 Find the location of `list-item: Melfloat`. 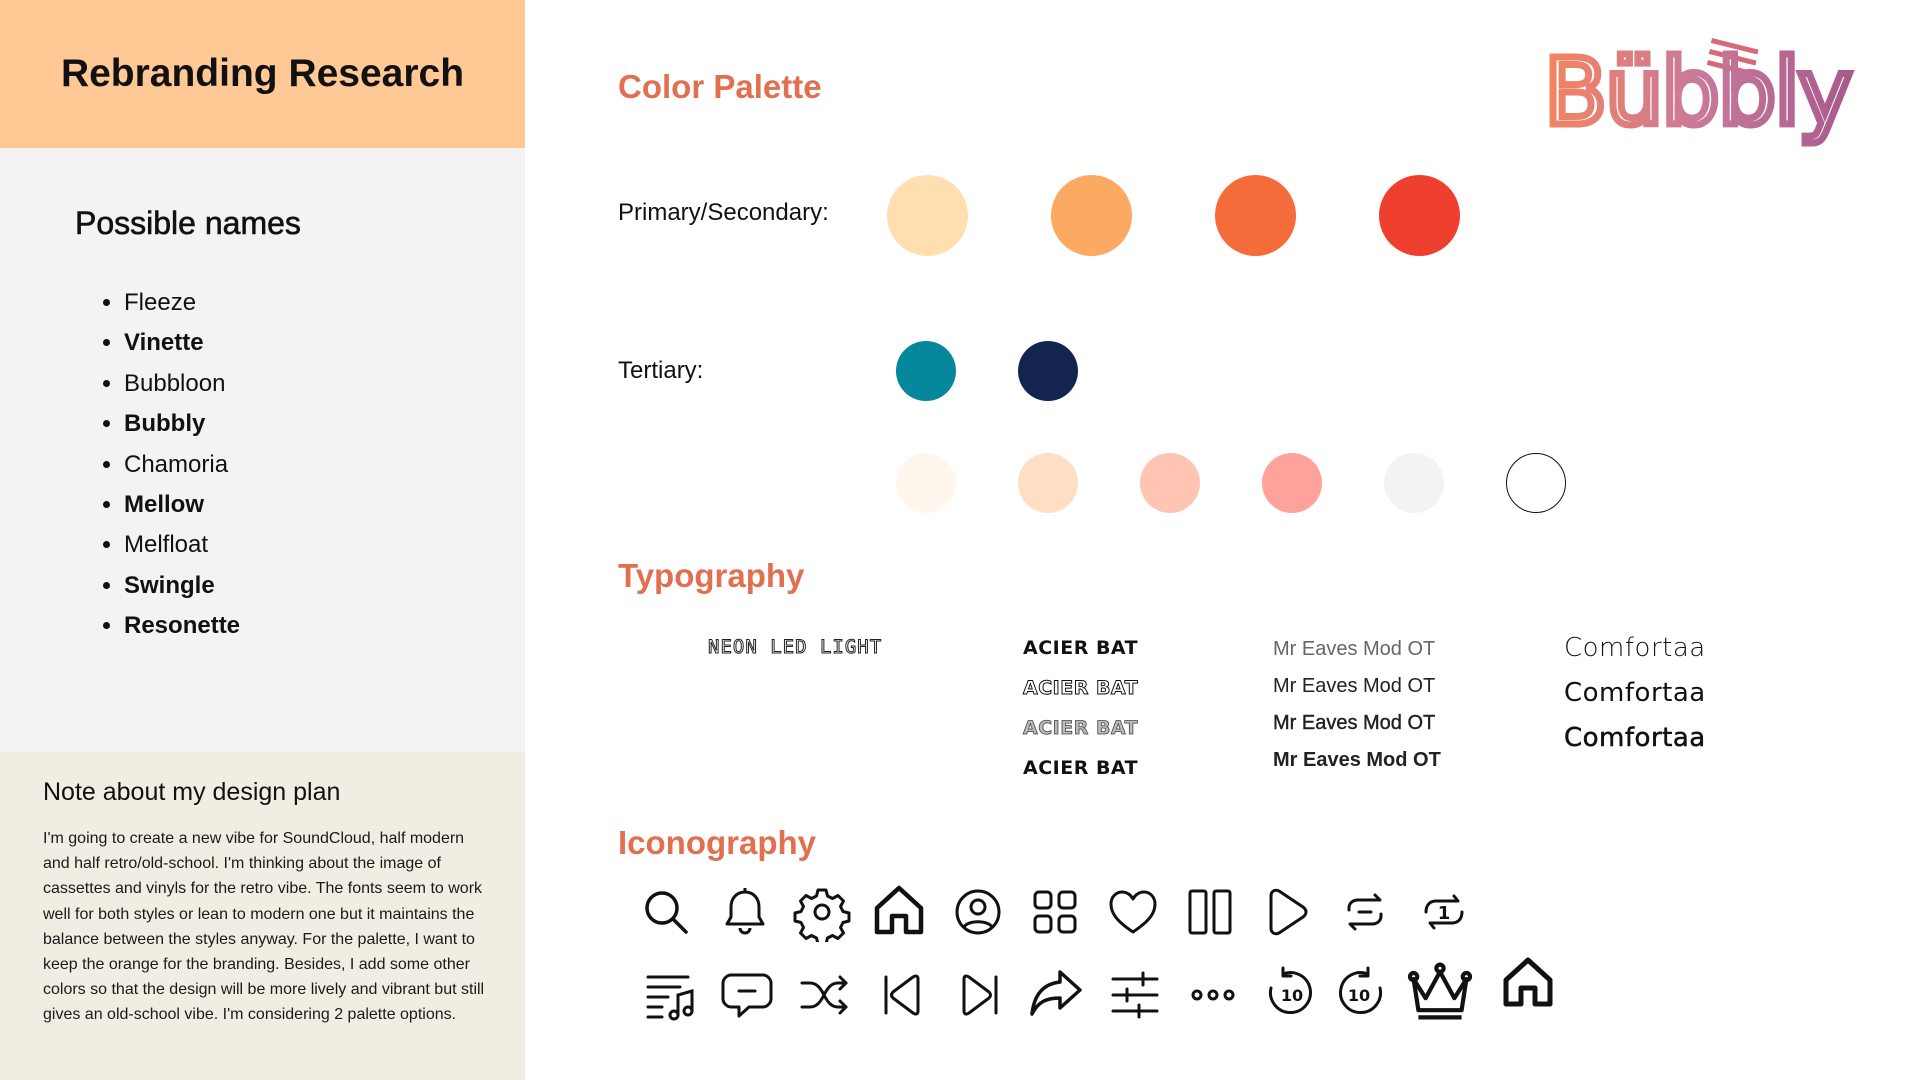

list-item: Melfloat is located at coordinates (182, 548).